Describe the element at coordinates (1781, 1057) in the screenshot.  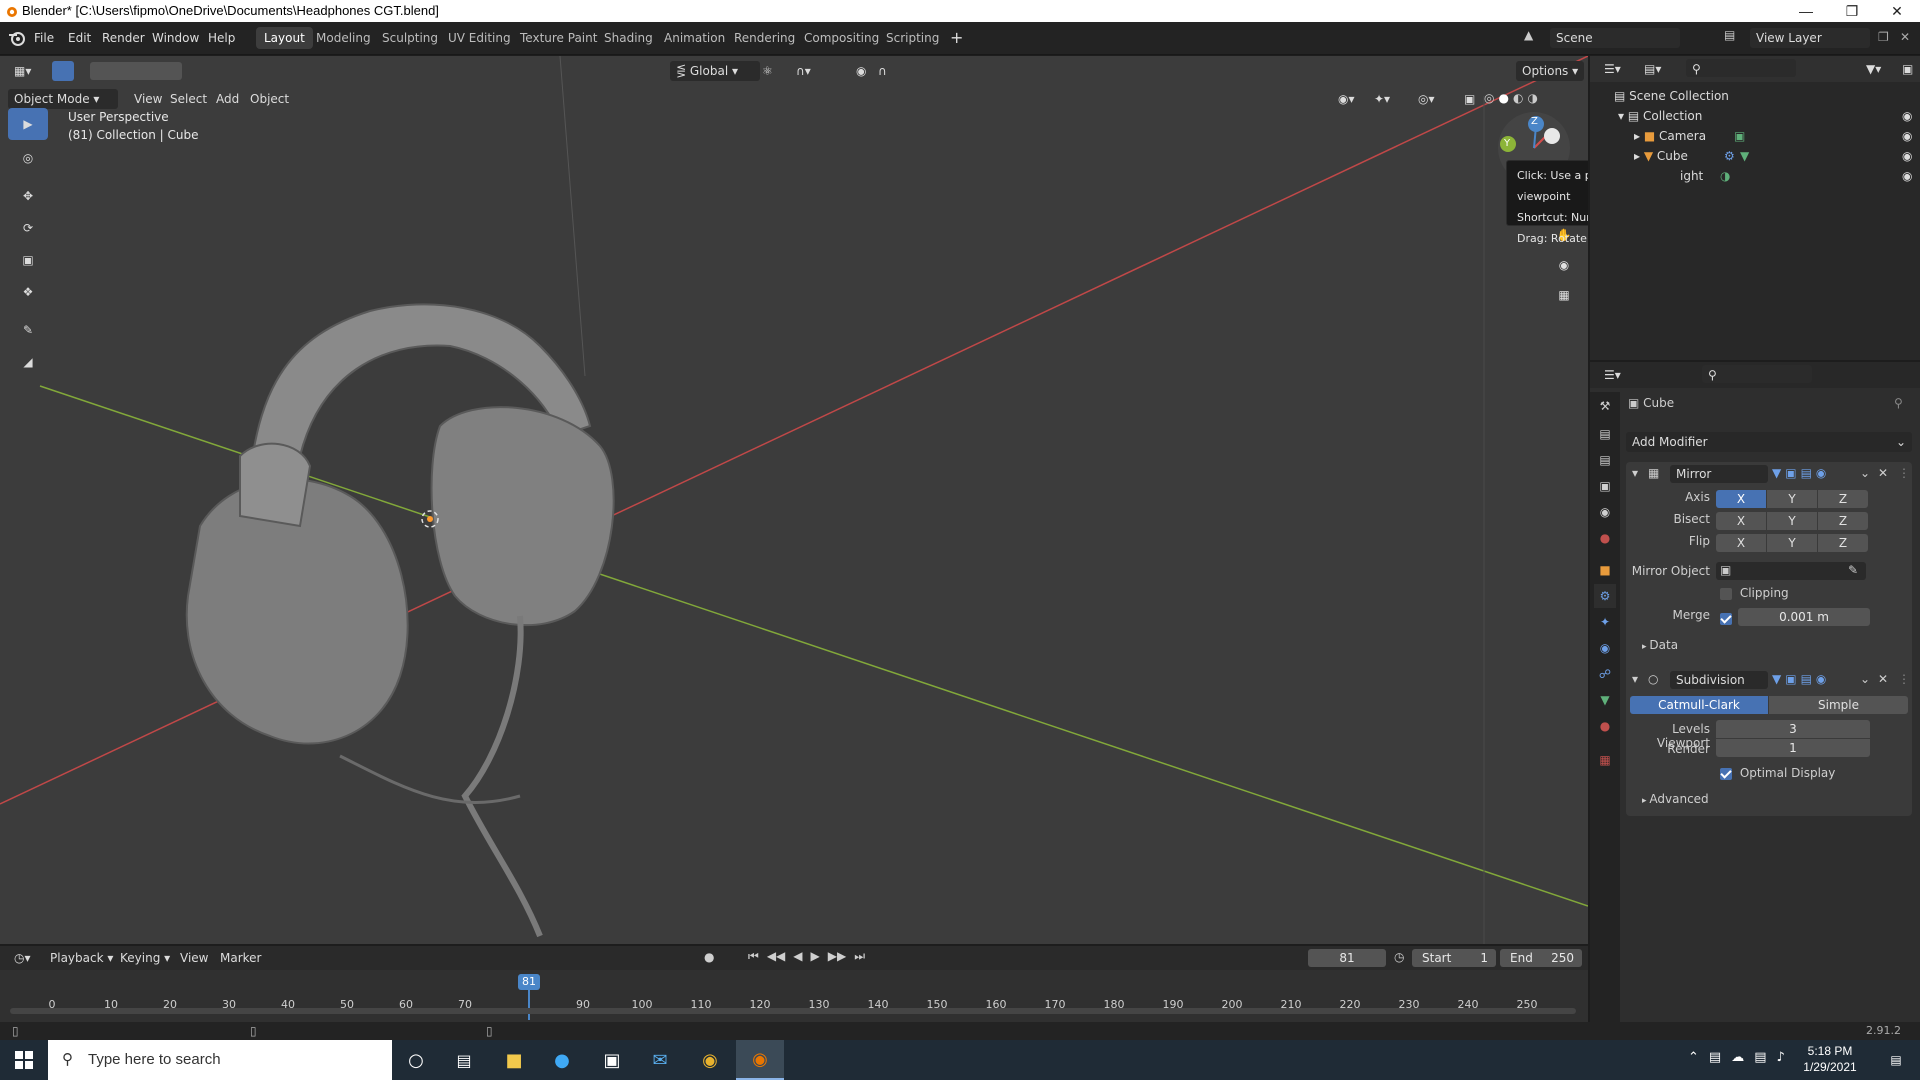
I see `volume-icon: ♪` at that location.